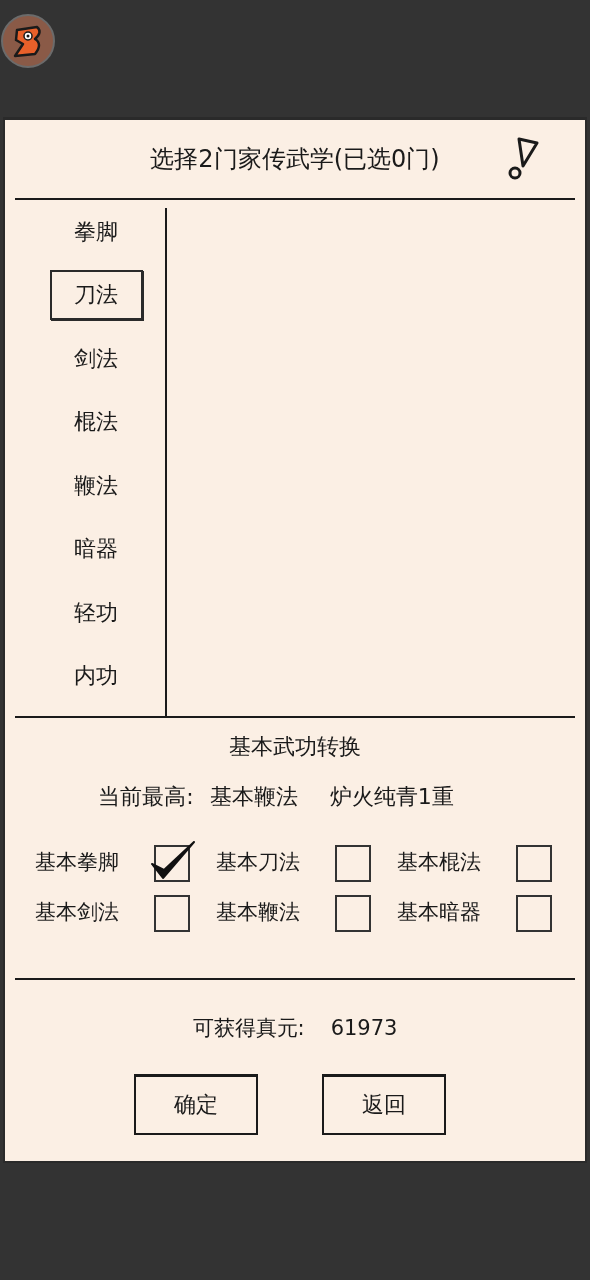  I want to click on back-button: 返回, so click(384, 1104).